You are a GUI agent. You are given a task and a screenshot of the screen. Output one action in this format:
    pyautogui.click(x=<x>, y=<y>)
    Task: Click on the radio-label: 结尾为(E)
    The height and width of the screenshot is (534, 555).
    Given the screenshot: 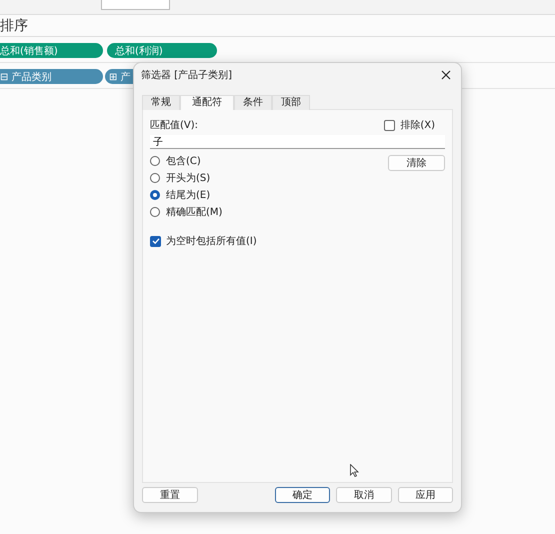 What is the action you would take?
    pyautogui.click(x=188, y=195)
    